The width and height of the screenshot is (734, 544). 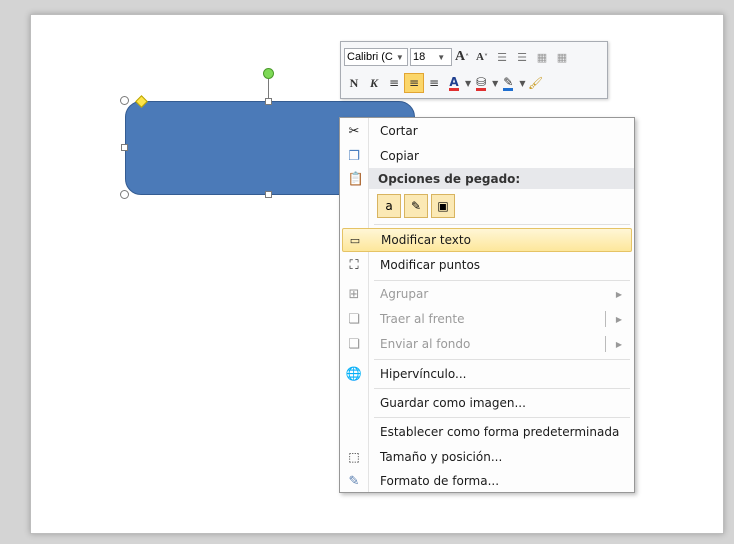 I want to click on format-painter-icon: 🖌, so click(x=535, y=83).